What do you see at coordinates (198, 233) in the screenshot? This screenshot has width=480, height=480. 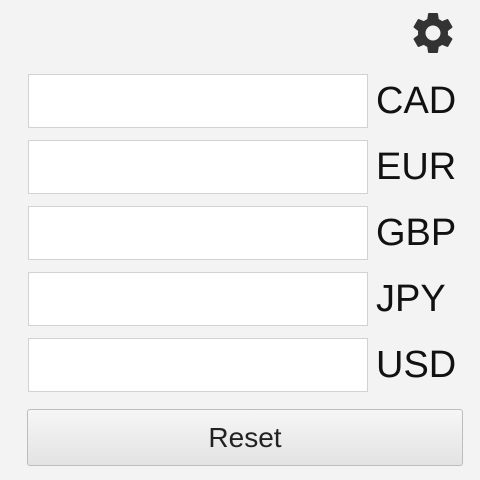 I see `gbp-amount-input` at bounding box center [198, 233].